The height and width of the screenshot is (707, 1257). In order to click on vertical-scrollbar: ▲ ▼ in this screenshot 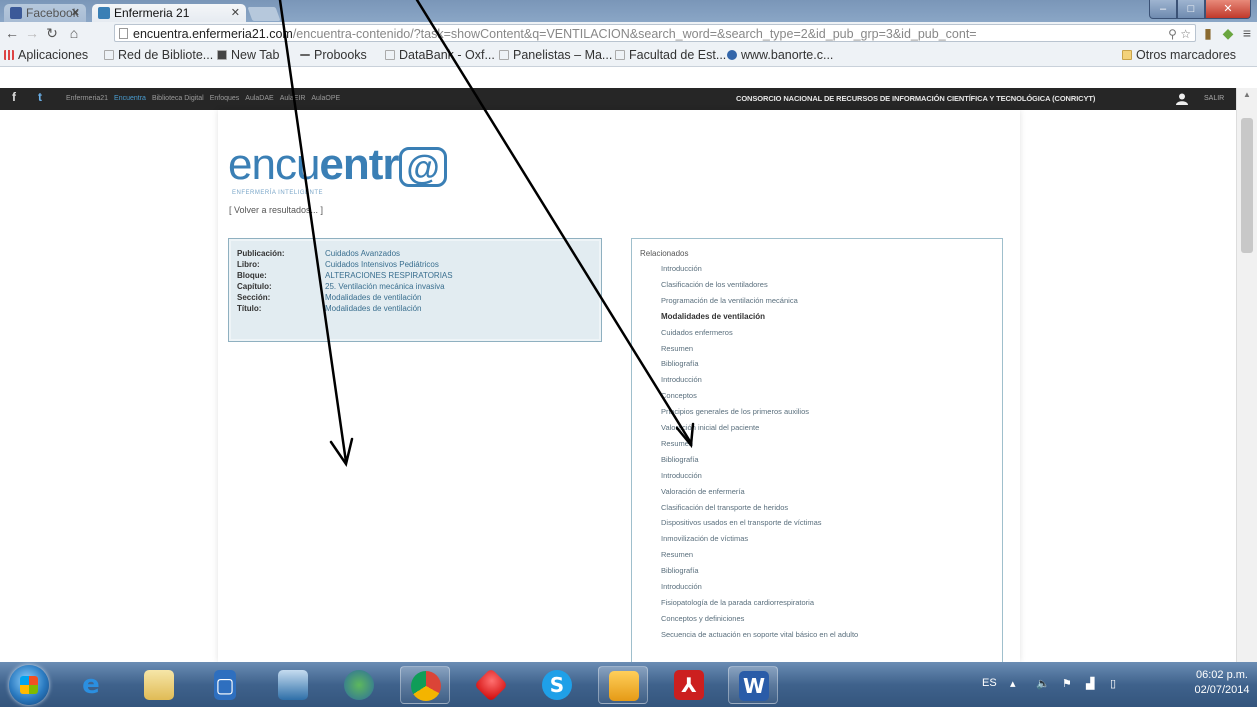, I will do `click(1246, 386)`.